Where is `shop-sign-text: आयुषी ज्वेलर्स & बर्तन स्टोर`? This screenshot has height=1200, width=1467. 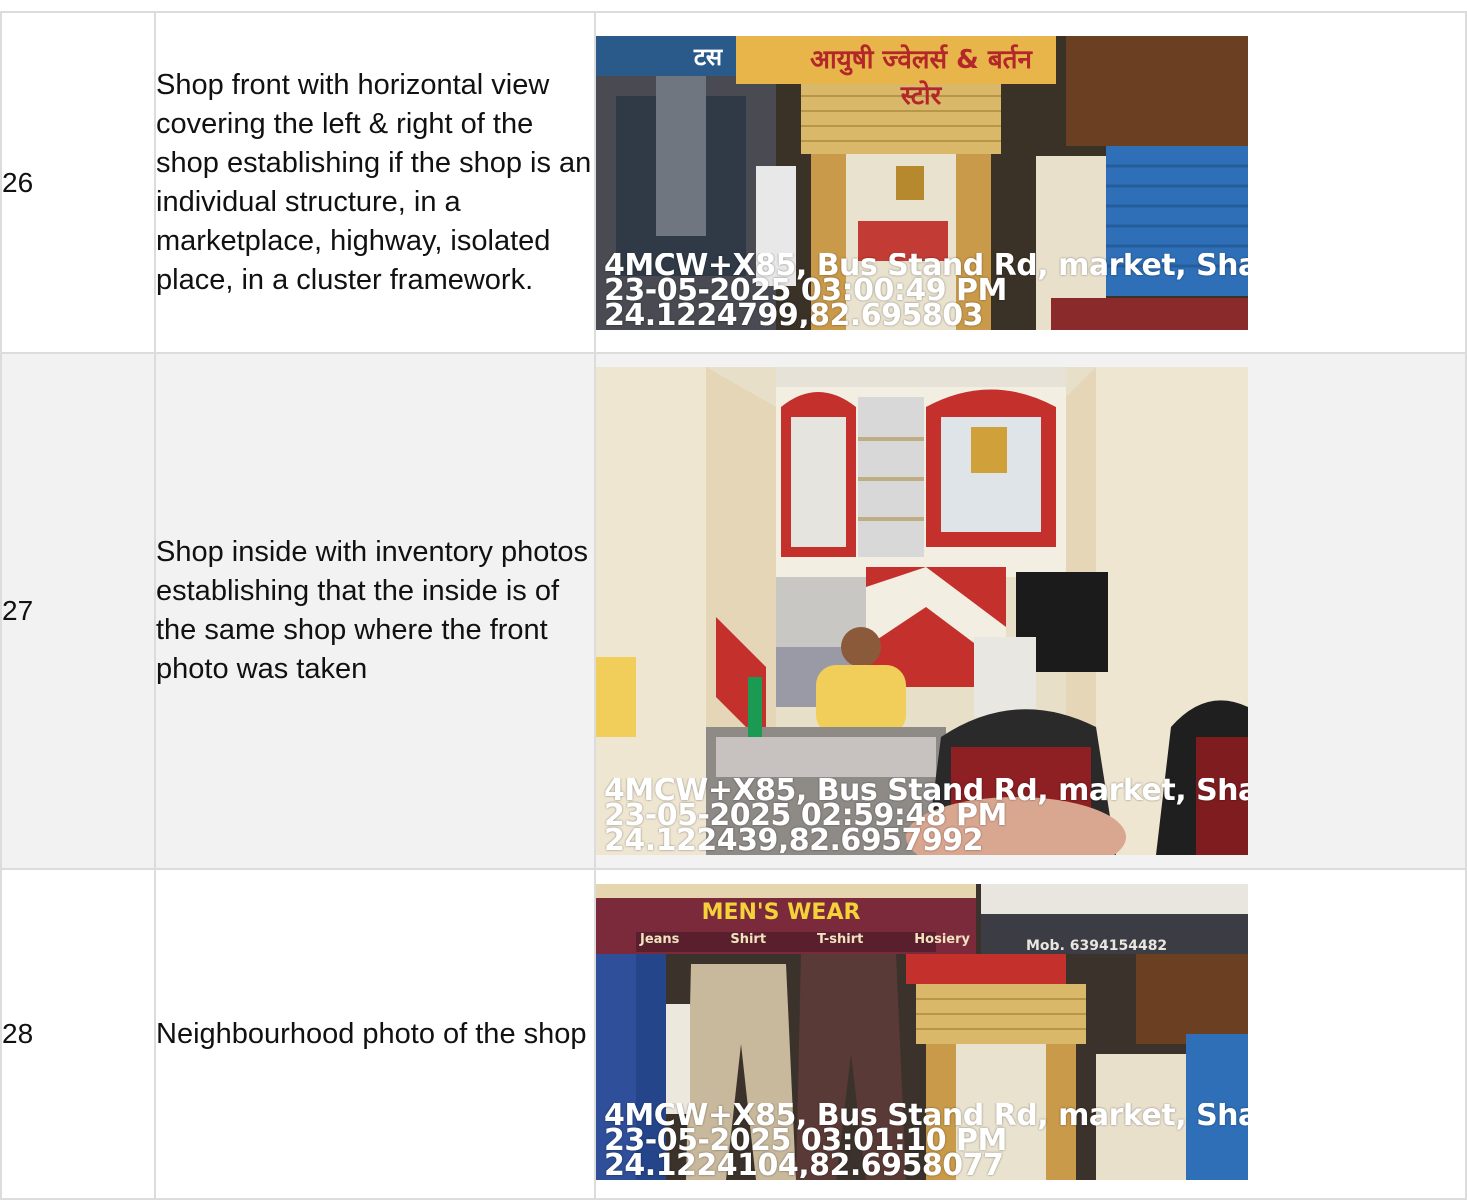
shop-sign-text: आयुषी ज्वेलर्स & बर्तन स्टोर is located at coordinates (921, 77).